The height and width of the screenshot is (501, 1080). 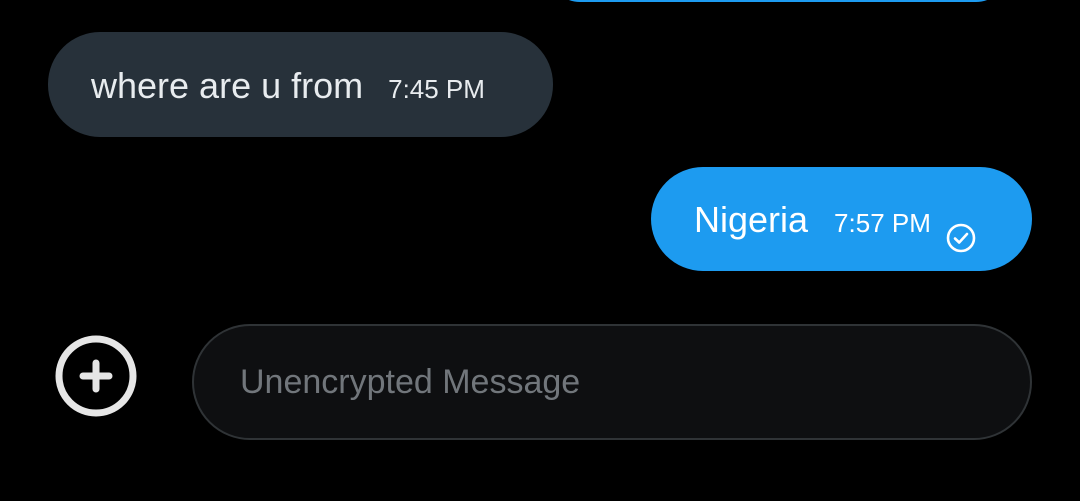 I want to click on incoming-message: where are u from 7:45 PM, so click(x=300, y=84).